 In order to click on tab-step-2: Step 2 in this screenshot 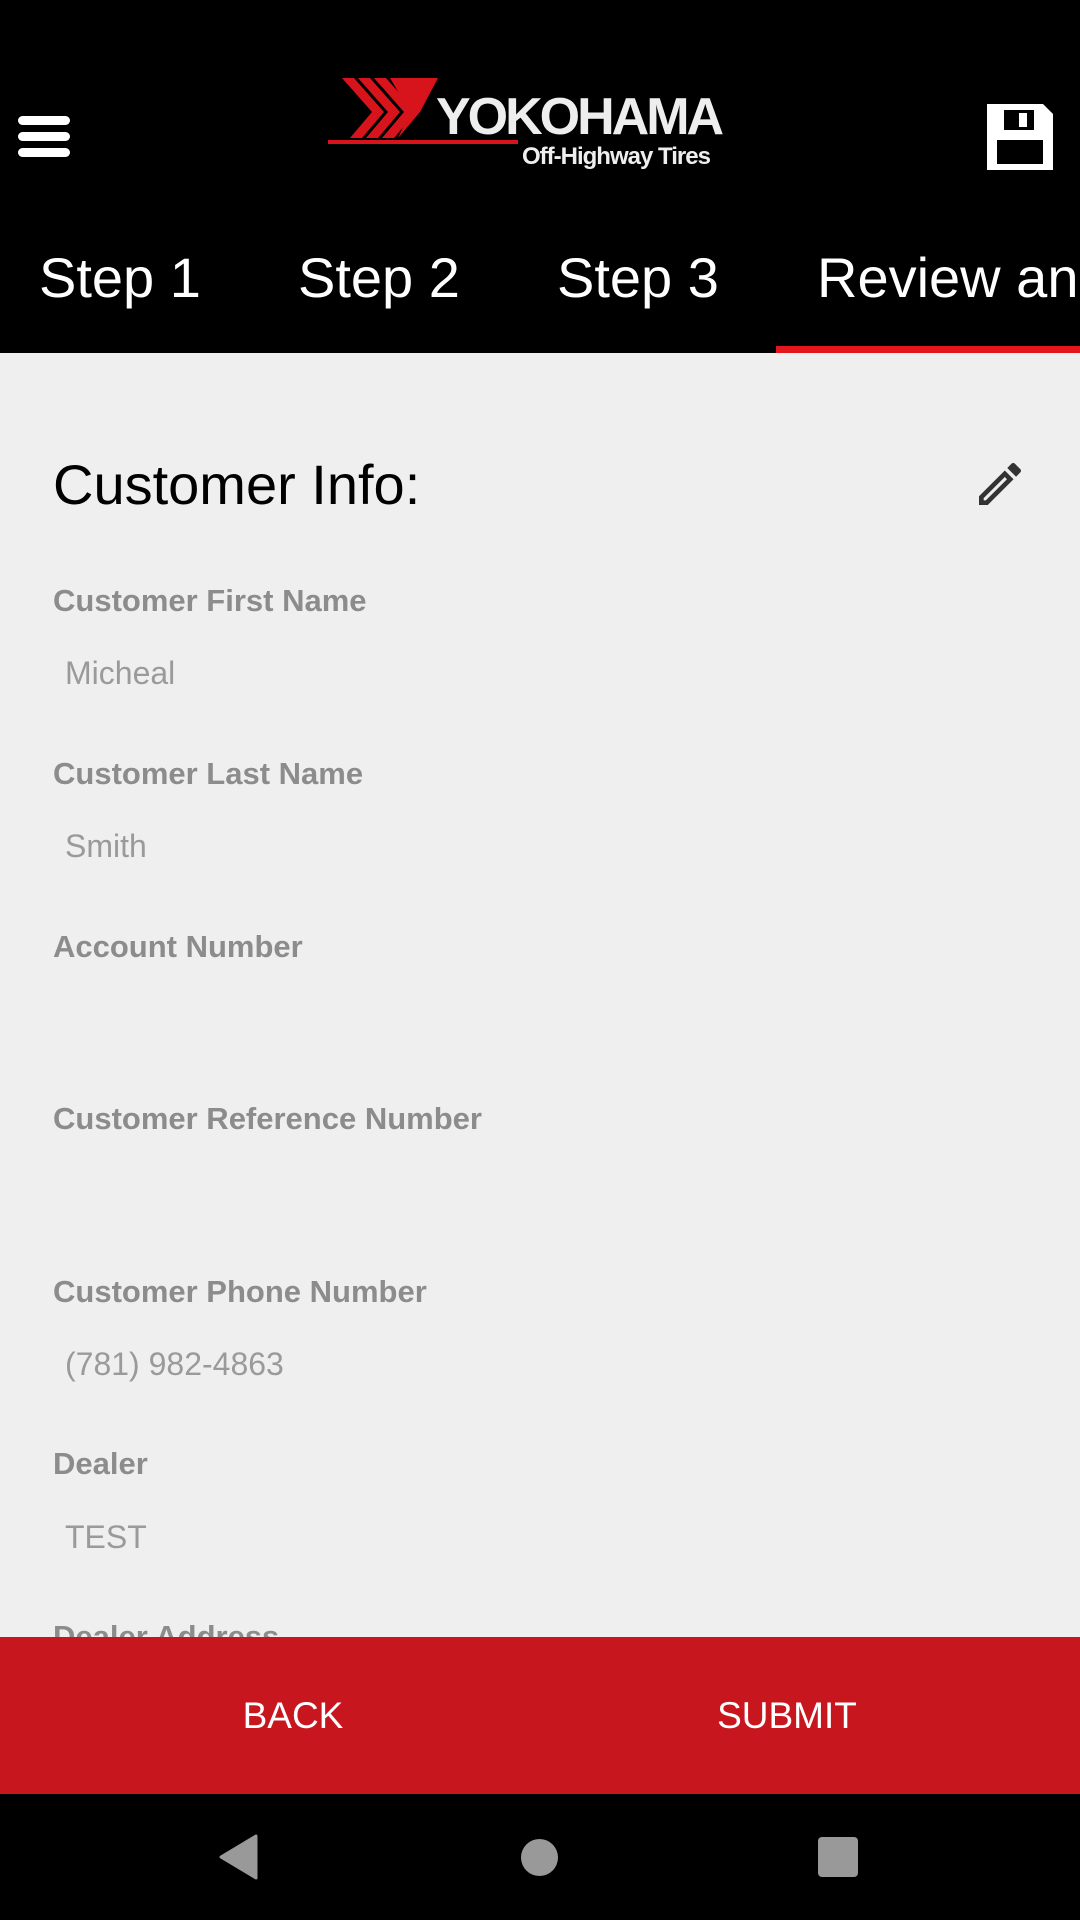, I will do `click(379, 278)`.